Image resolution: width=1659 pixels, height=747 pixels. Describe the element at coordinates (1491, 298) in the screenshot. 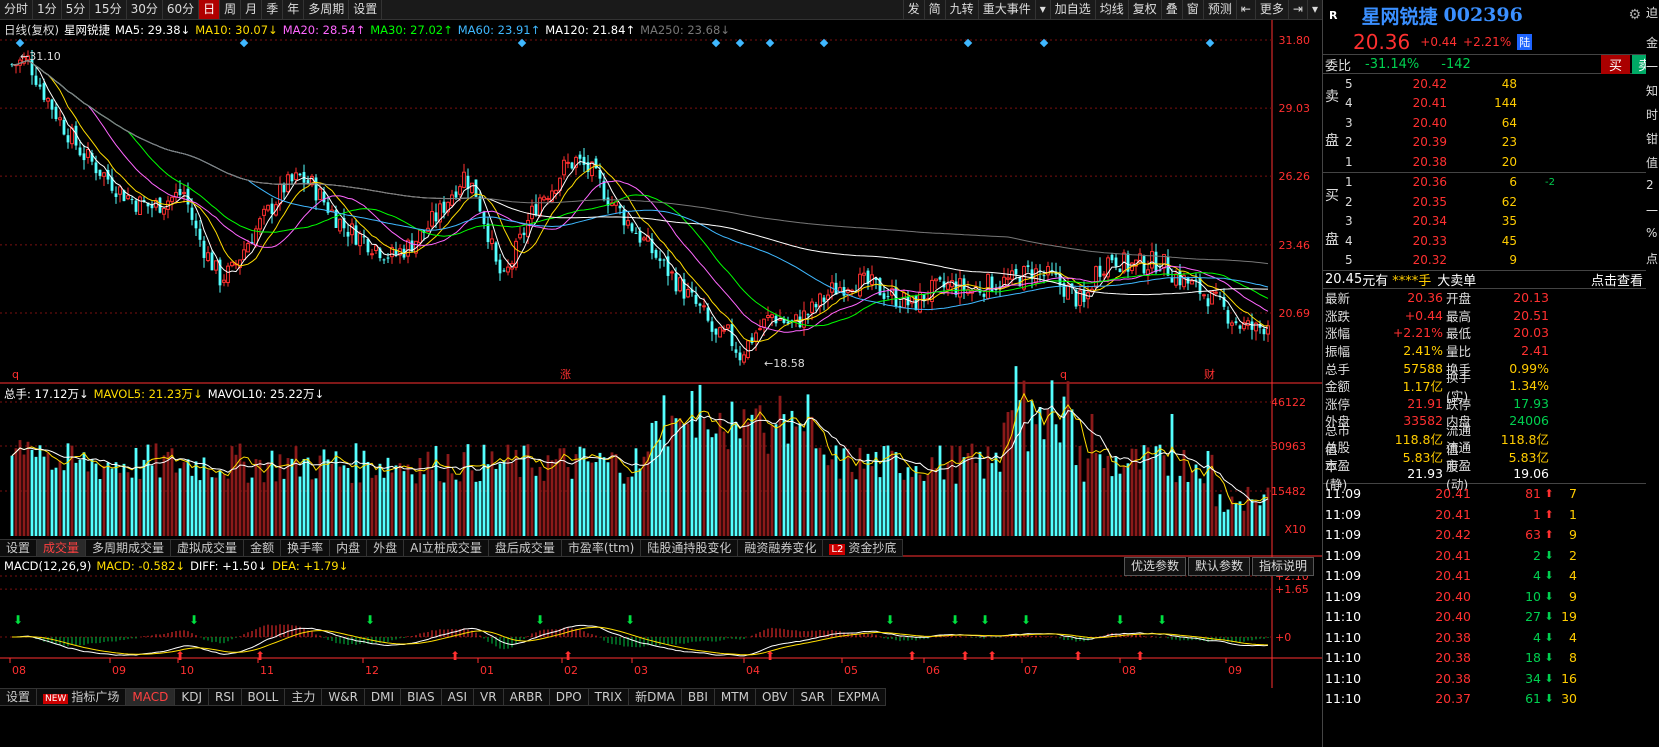

I see `stat-row: 最新 20.36 开盘 20.13` at that location.